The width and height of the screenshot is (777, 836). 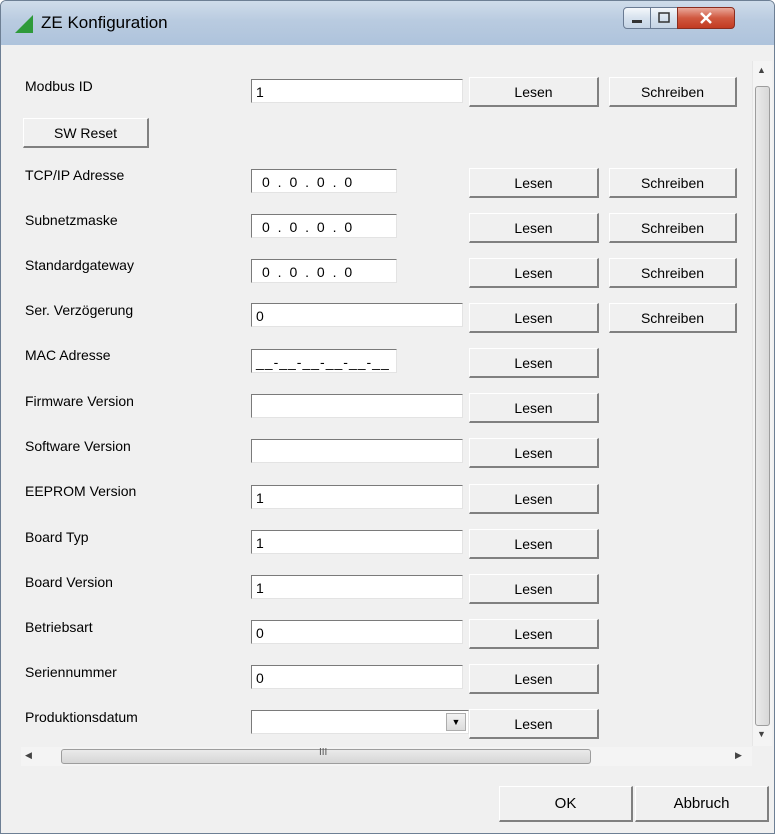 What do you see at coordinates (79, 310) in the screenshot?
I see `label-serial-delay: Ser. Verzögerung` at bounding box center [79, 310].